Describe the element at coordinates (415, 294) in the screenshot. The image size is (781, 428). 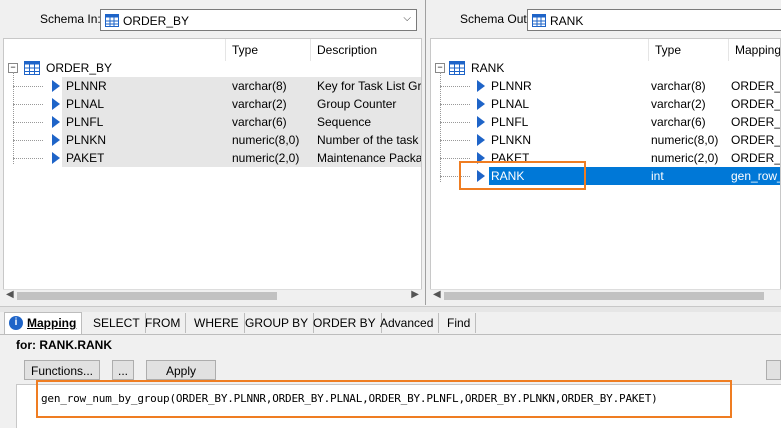
I see `scroll-right-icon: ▶` at that location.